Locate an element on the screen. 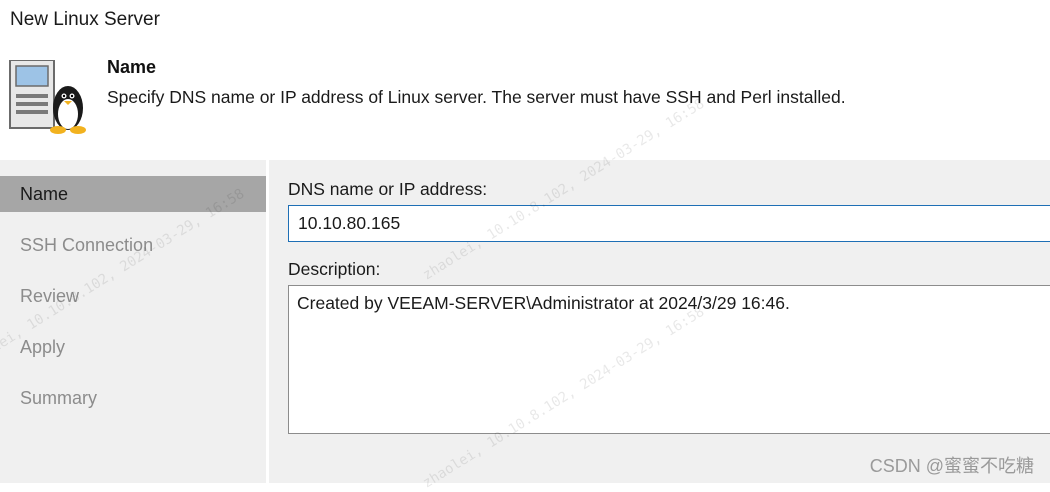 The width and height of the screenshot is (1050, 492). dns-name-label: DNS name or IP address: is located at coordinates (388, 189).